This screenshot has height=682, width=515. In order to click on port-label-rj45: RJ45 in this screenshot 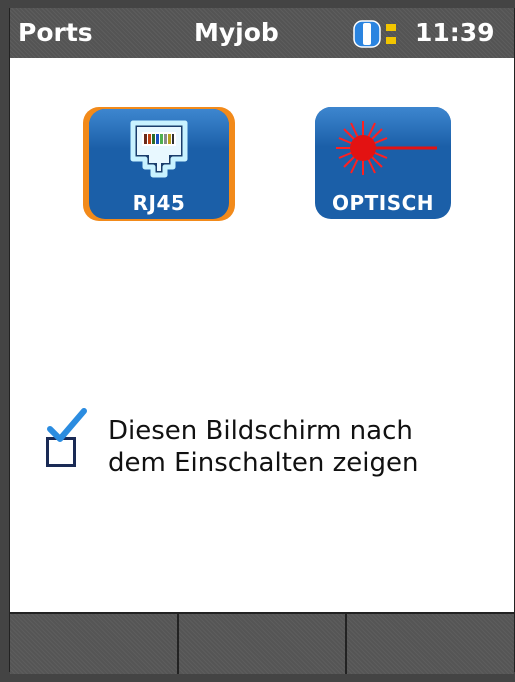, I will do `click(159, 203)`.